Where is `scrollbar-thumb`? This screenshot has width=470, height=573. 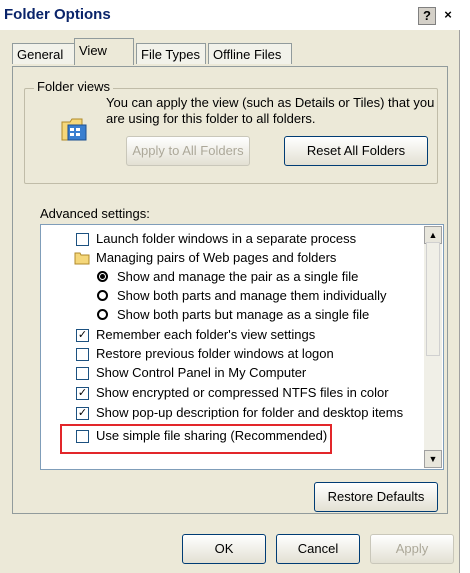 scrollbar-thumb is located at coordinates (433, 299).